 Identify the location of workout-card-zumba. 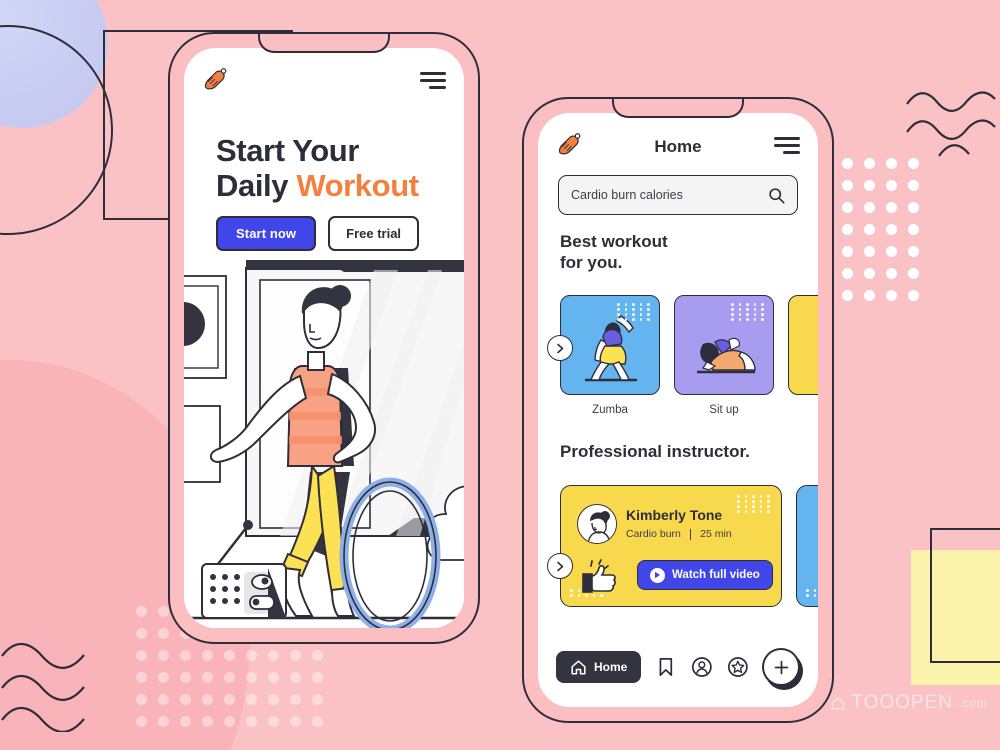
(610, 345).